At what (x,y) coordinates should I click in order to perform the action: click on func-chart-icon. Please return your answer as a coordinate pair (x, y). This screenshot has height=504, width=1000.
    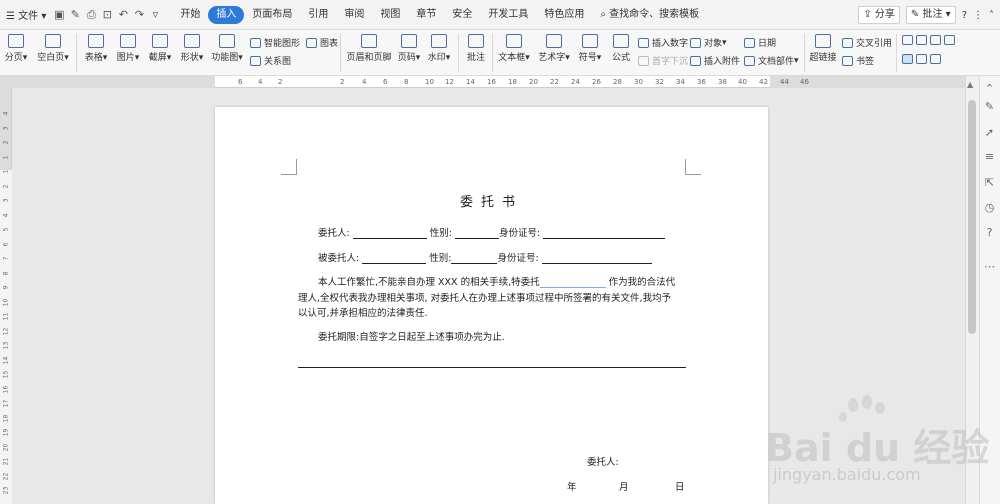
    Looking at the image, I should click on (227, 41).